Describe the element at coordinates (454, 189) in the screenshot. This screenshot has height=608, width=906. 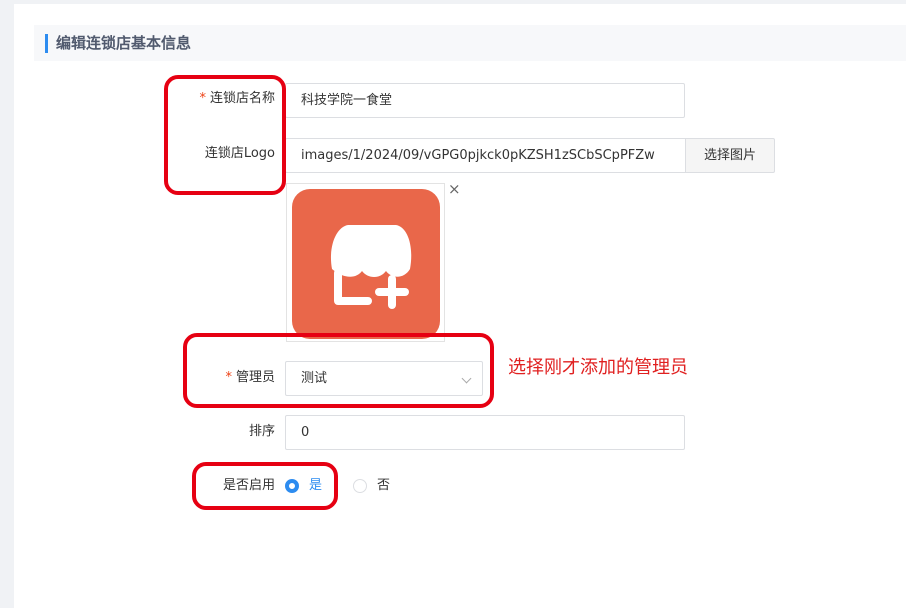
I see `close-icon: ×` at that location.